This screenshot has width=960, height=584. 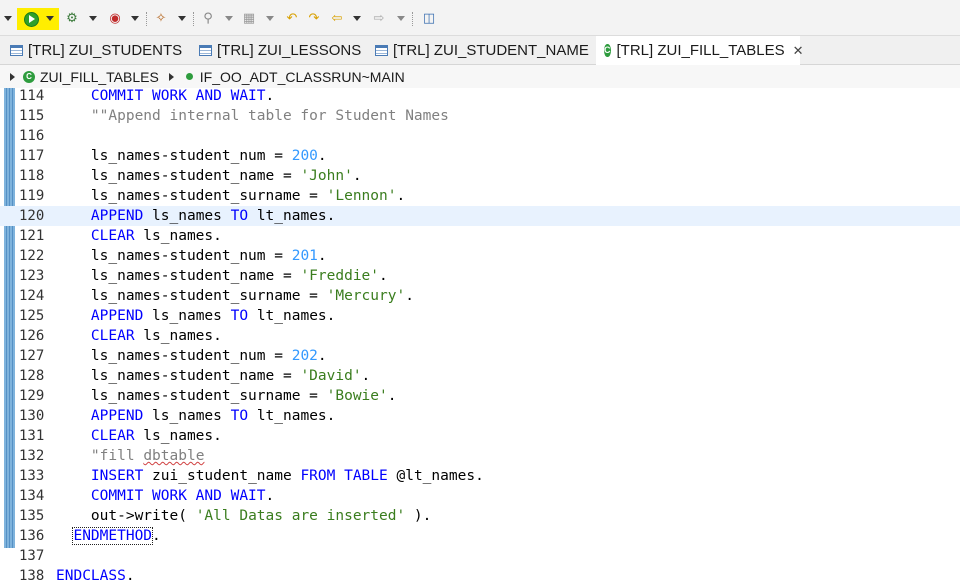 I want to click on debug-as-icon: ⚙, so click(x=72, y=19).